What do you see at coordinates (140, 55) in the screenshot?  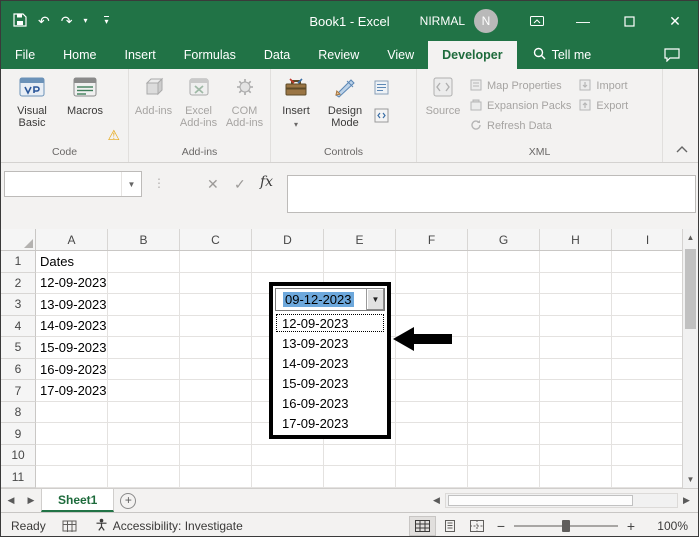 I see `tab-insert: Insert` at bounding box center [140, 55].